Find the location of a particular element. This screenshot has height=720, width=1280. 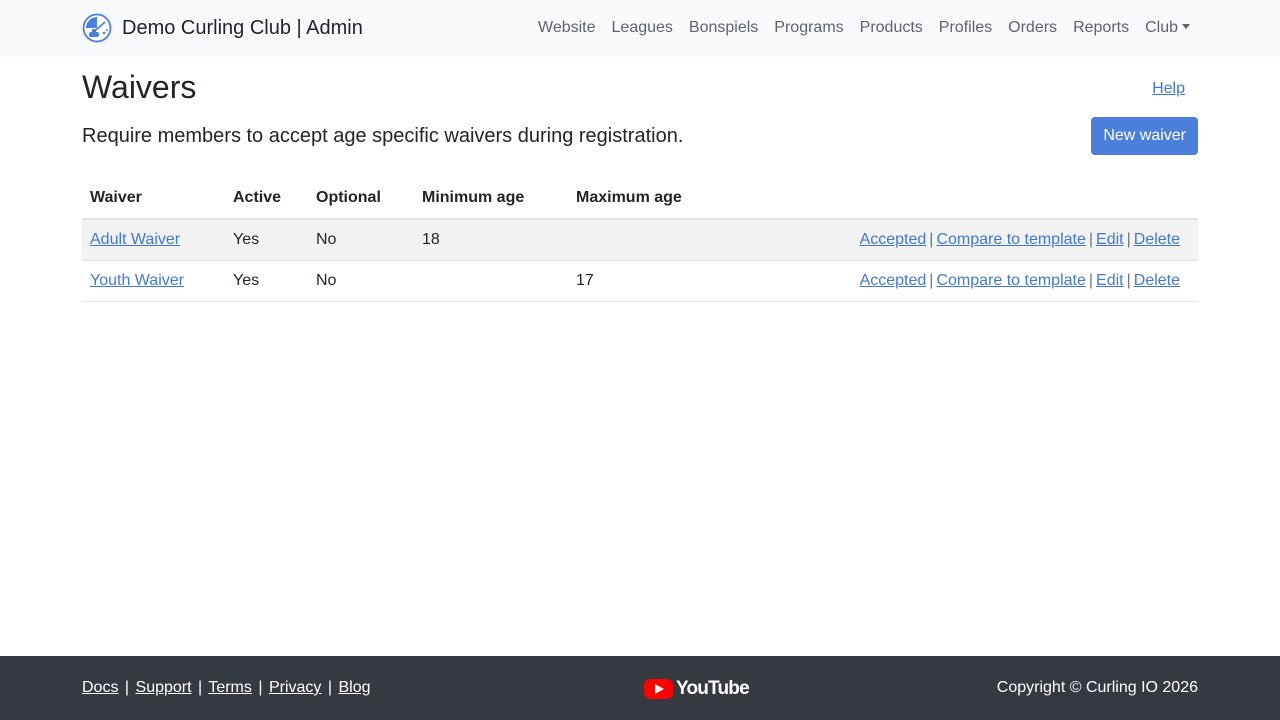

page-title: Waivers is located at coordinates (139, 87).